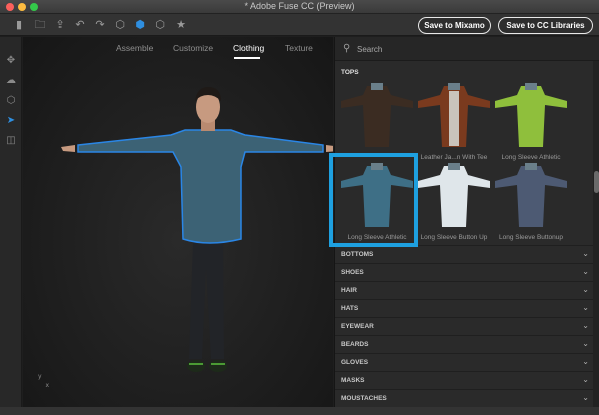  What do you see at coordinates (140, 25) in the screenshot?
I see `cube-filled-icon: ⬢` at bounding box center [140, 25].